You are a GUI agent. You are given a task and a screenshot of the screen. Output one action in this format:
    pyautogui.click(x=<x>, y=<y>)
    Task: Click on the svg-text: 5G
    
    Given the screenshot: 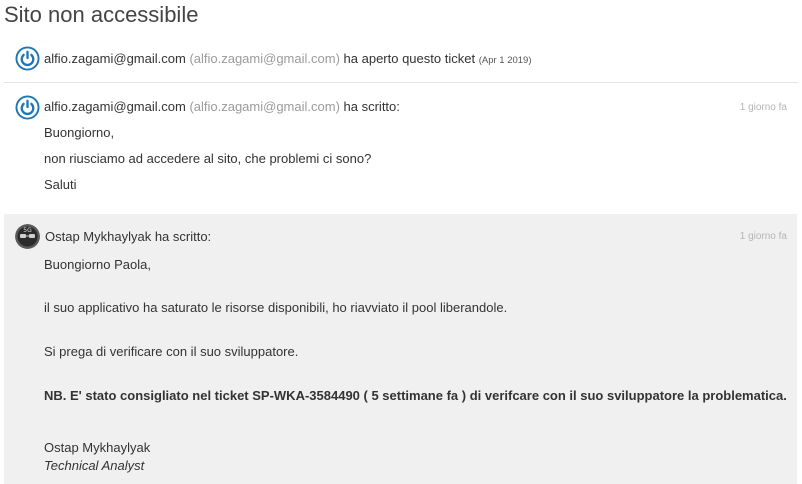 What is the action you would take?
    pyautogui.click(x=27, y=230)
    